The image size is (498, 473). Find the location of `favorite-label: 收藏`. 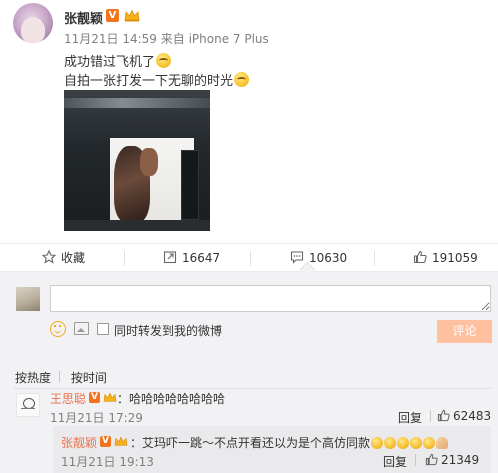

favorite-label: 收藏 is located at coordinates (73, 258).